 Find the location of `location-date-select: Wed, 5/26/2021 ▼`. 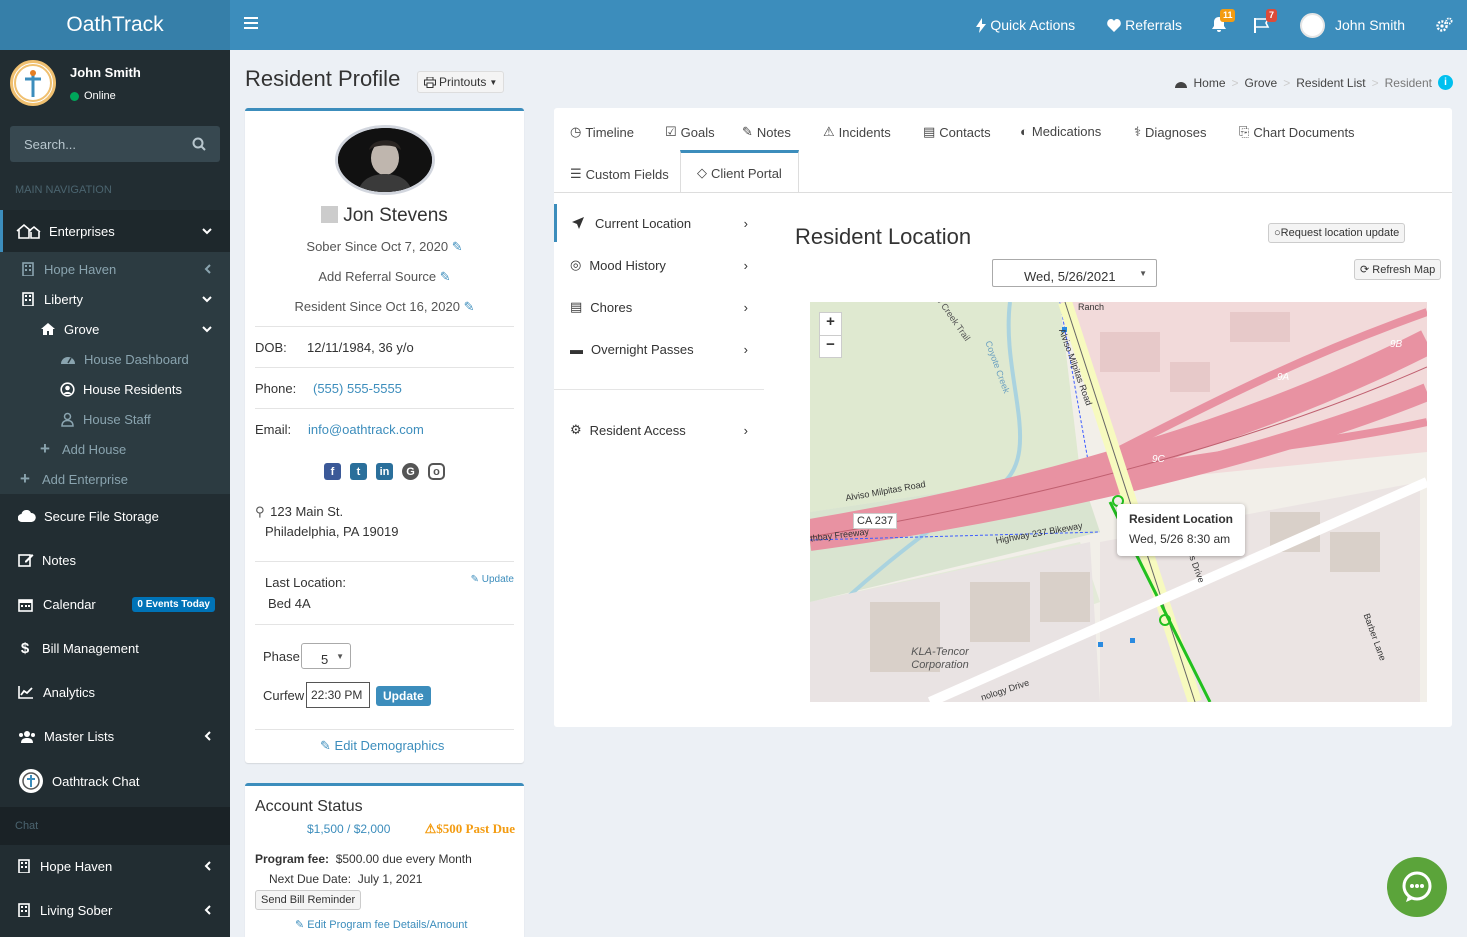

location-date-select: Wed, 5/26/2021 ▼ is located at coordinates (1074, 273).